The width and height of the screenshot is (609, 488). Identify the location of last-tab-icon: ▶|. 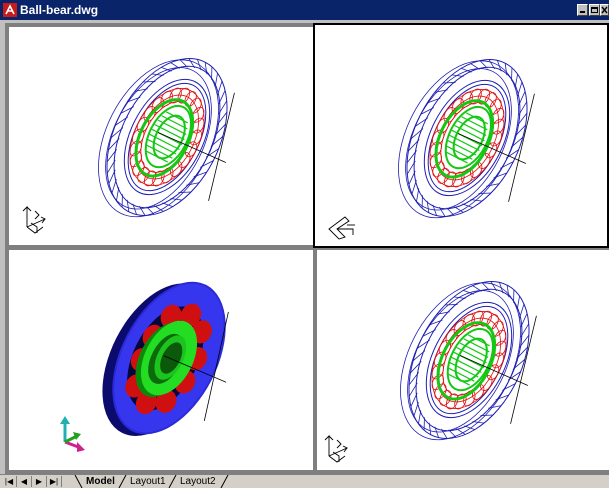
(54, 481).